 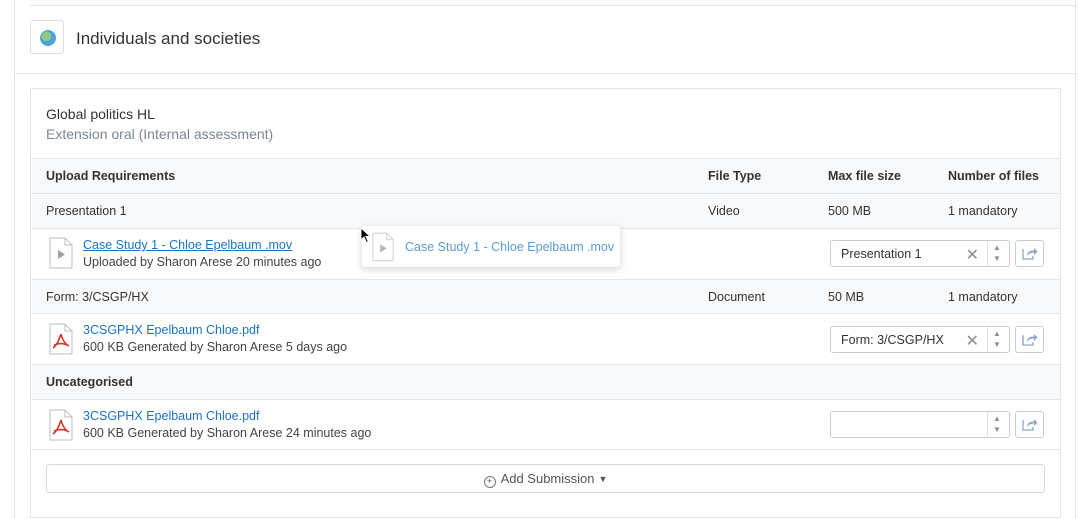 I want to click on globe-icon, so click(x=48, y=38).